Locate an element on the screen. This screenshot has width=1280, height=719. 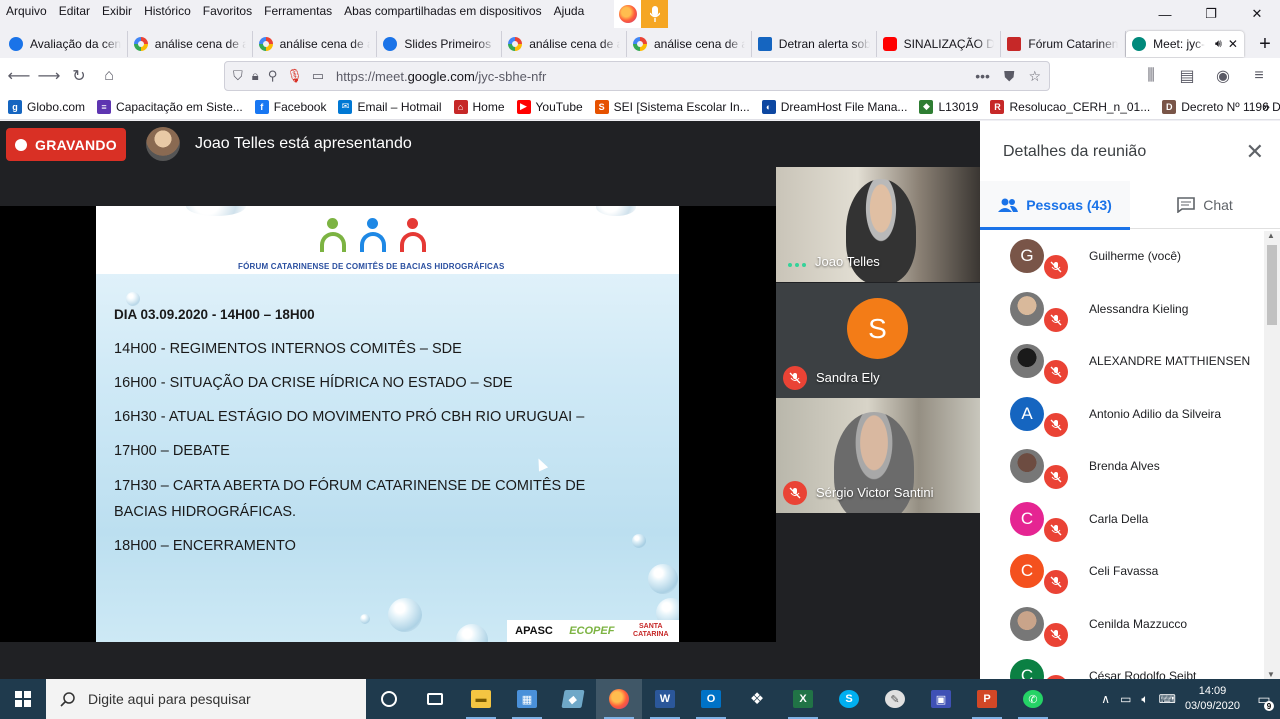
sidebar-icon: ▤ is located at coordinates (1187, 76).